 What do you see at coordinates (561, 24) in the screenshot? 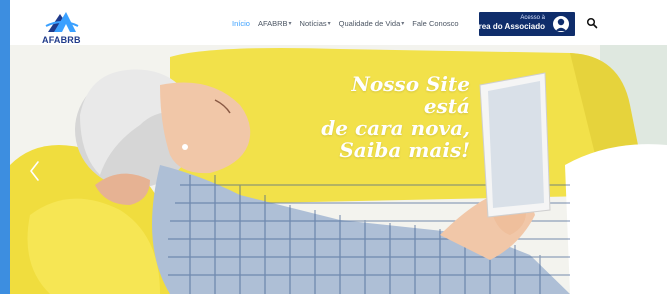
I see `user-icon` at bounding box center [561, 24].